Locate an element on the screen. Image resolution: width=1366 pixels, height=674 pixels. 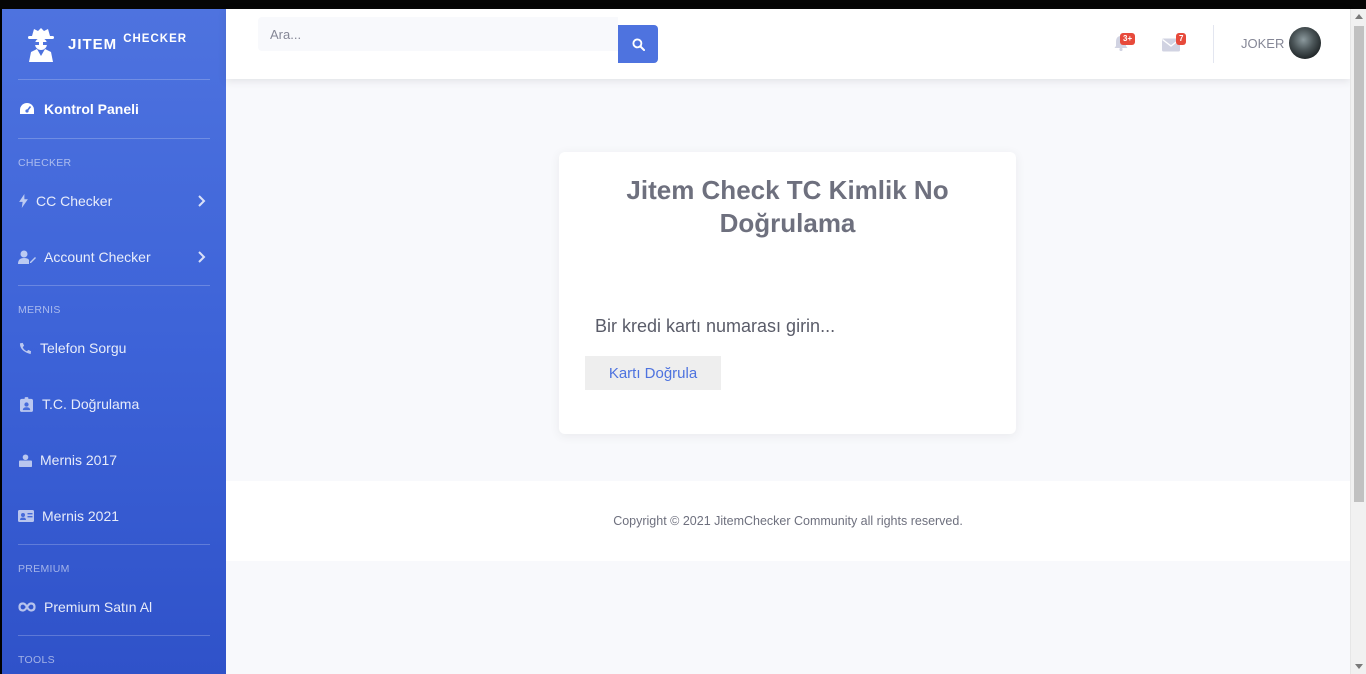
sidebar-item-account-checker: Account Checker is located at coordinates (114, 257).